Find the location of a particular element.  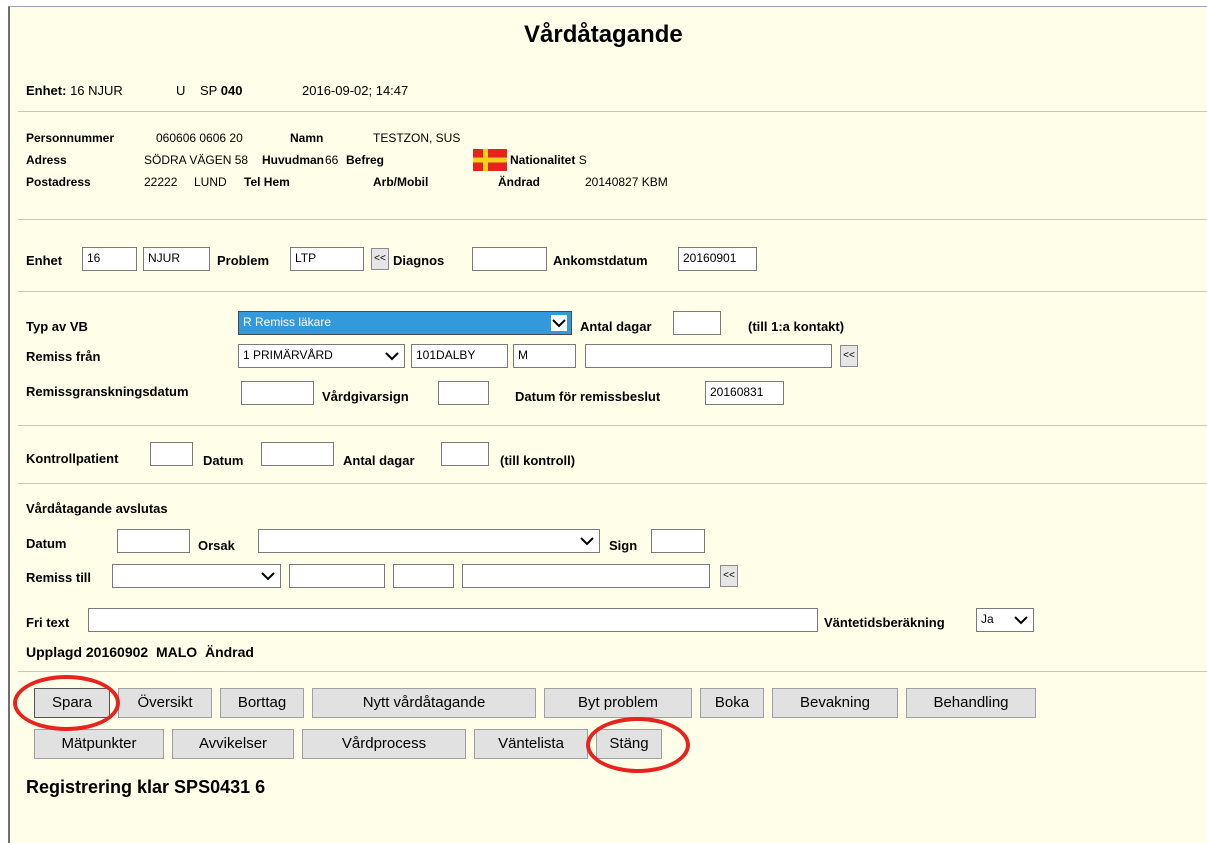

header-sp-label: SP is located at coordinates (209, 90).